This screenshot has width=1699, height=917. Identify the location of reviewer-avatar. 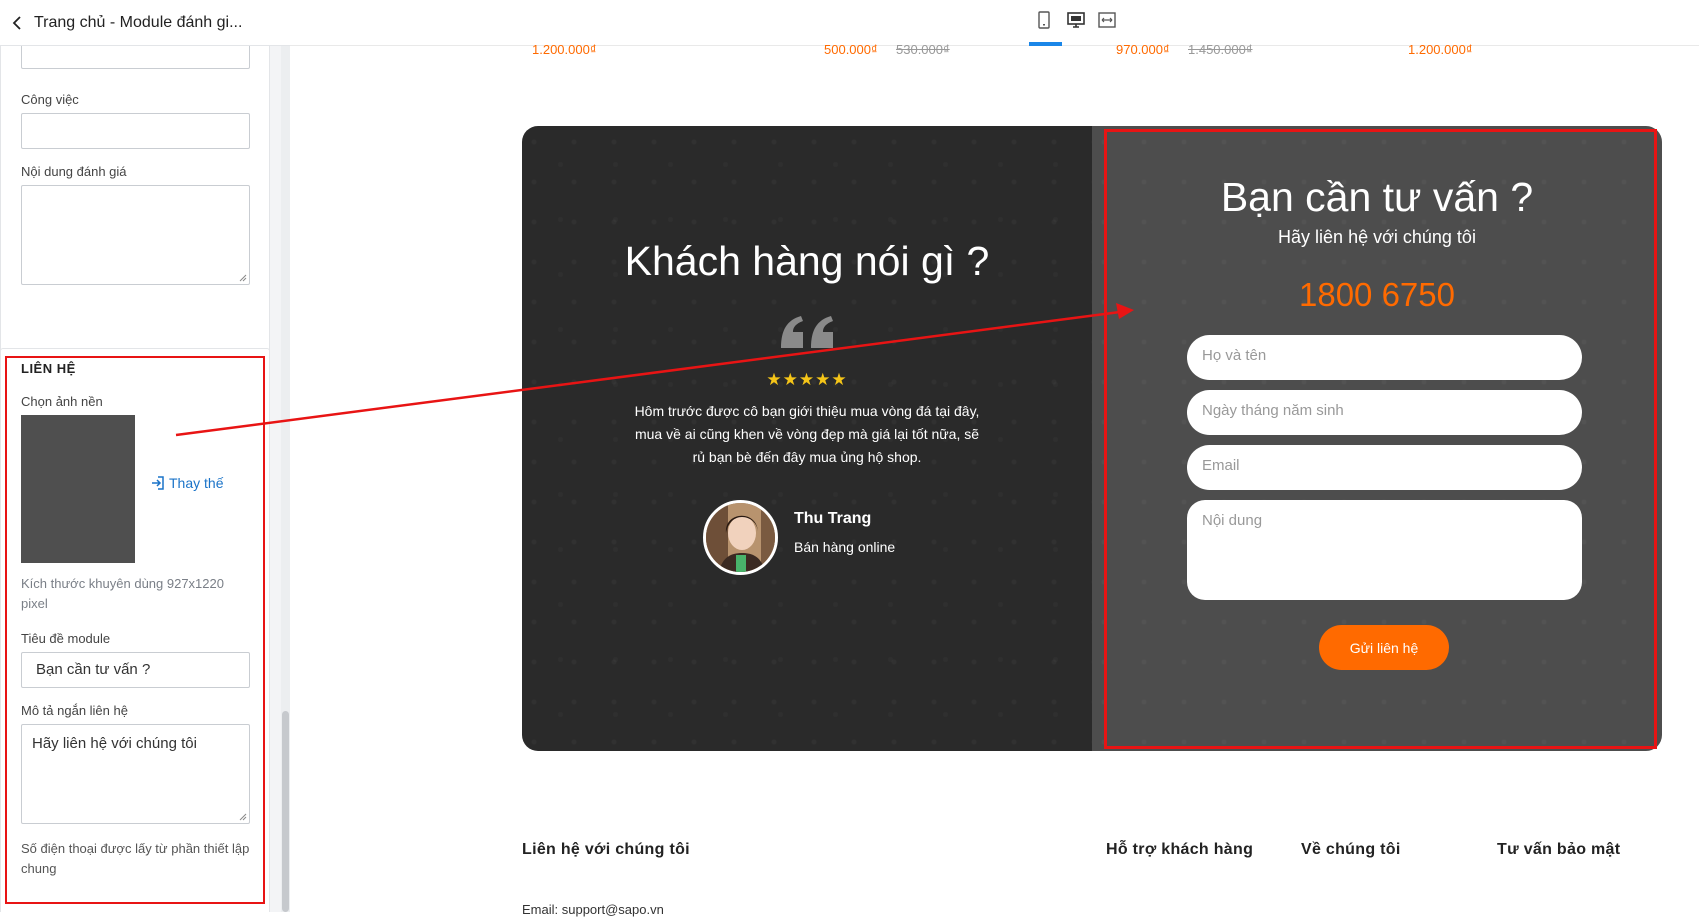
(740, 537).